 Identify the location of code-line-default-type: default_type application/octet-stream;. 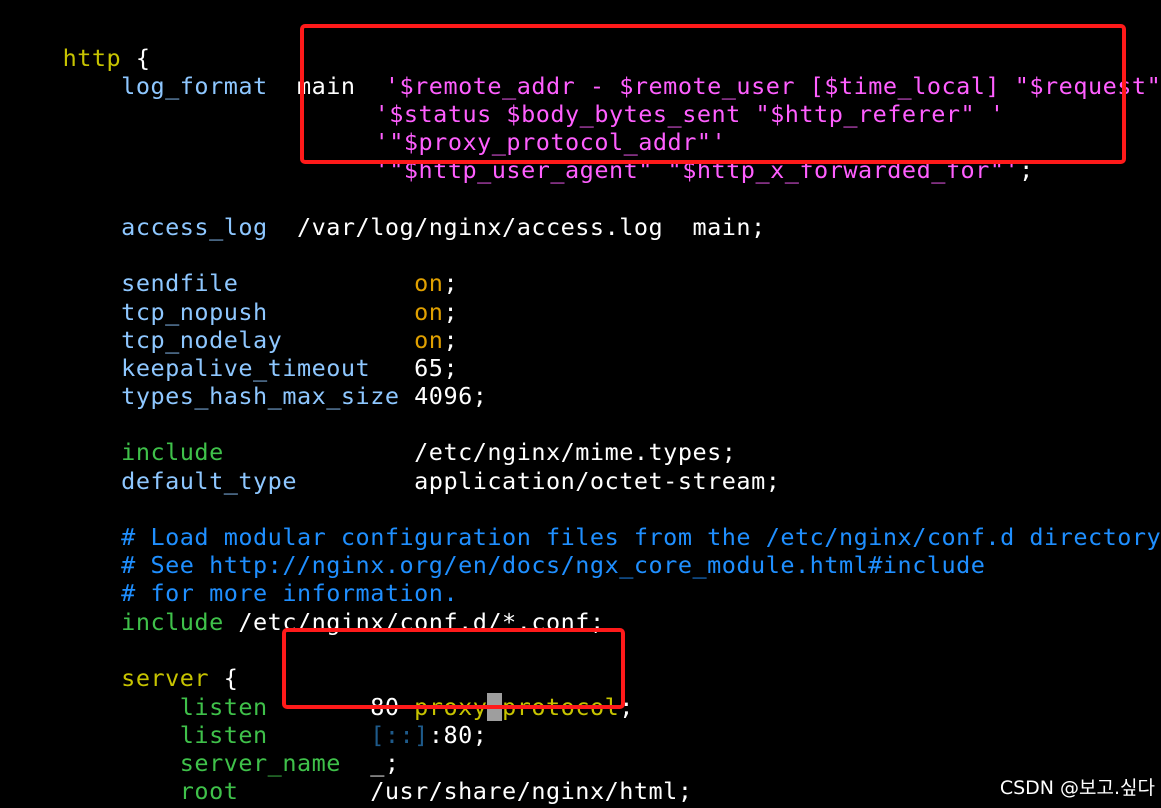
(392, 467).